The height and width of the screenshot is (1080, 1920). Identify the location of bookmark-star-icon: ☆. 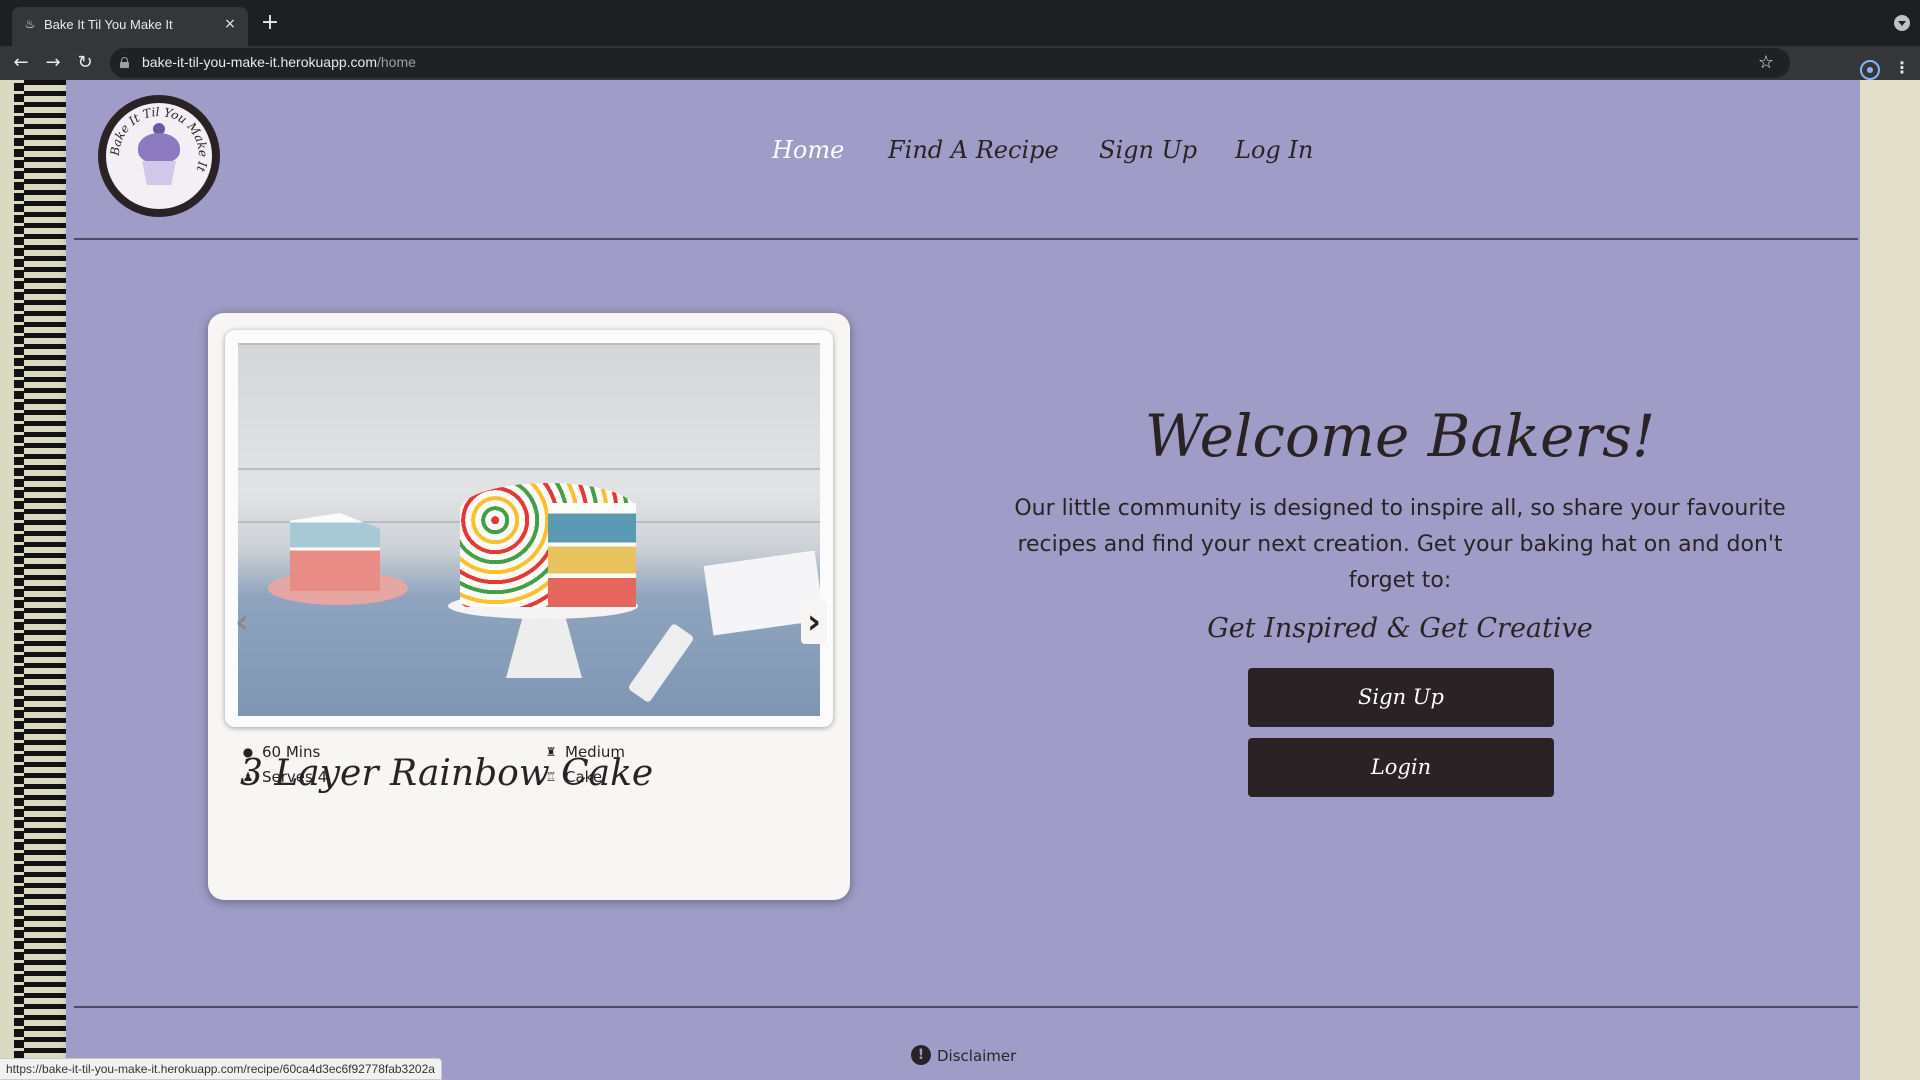
(1766, 63).